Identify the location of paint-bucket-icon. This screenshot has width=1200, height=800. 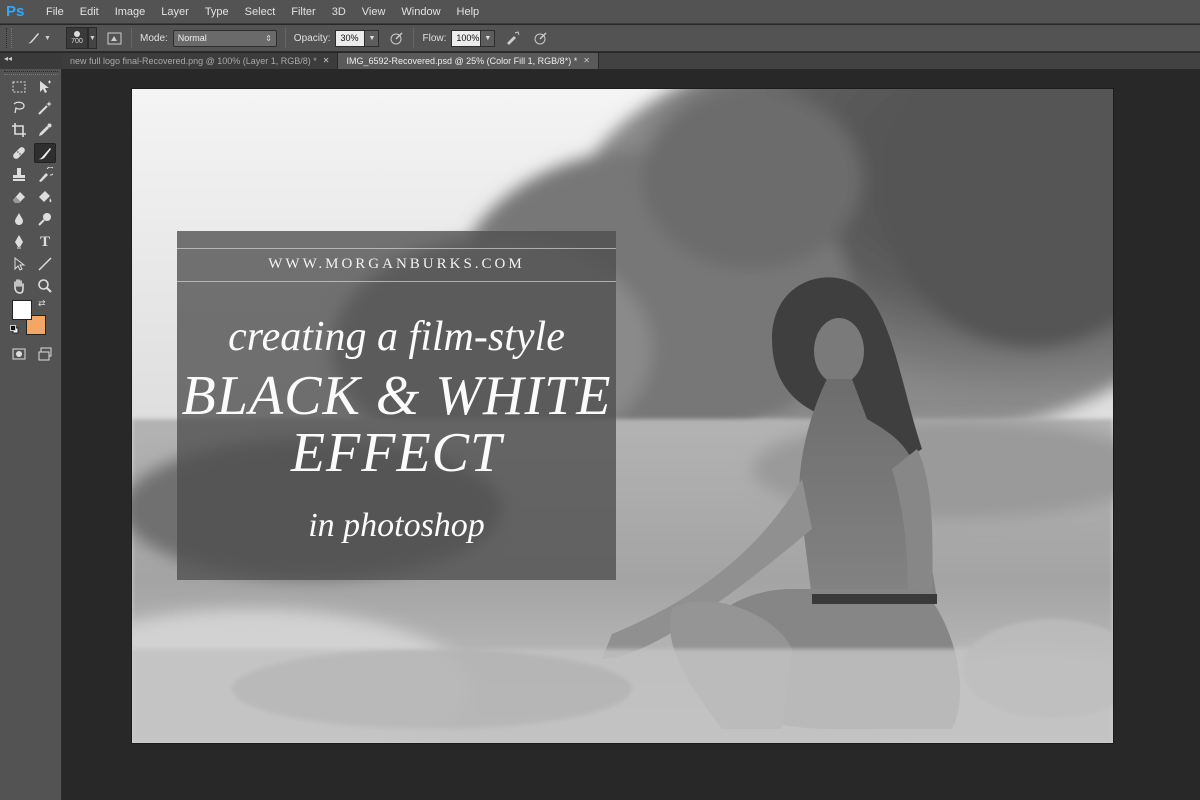
(45, 197).